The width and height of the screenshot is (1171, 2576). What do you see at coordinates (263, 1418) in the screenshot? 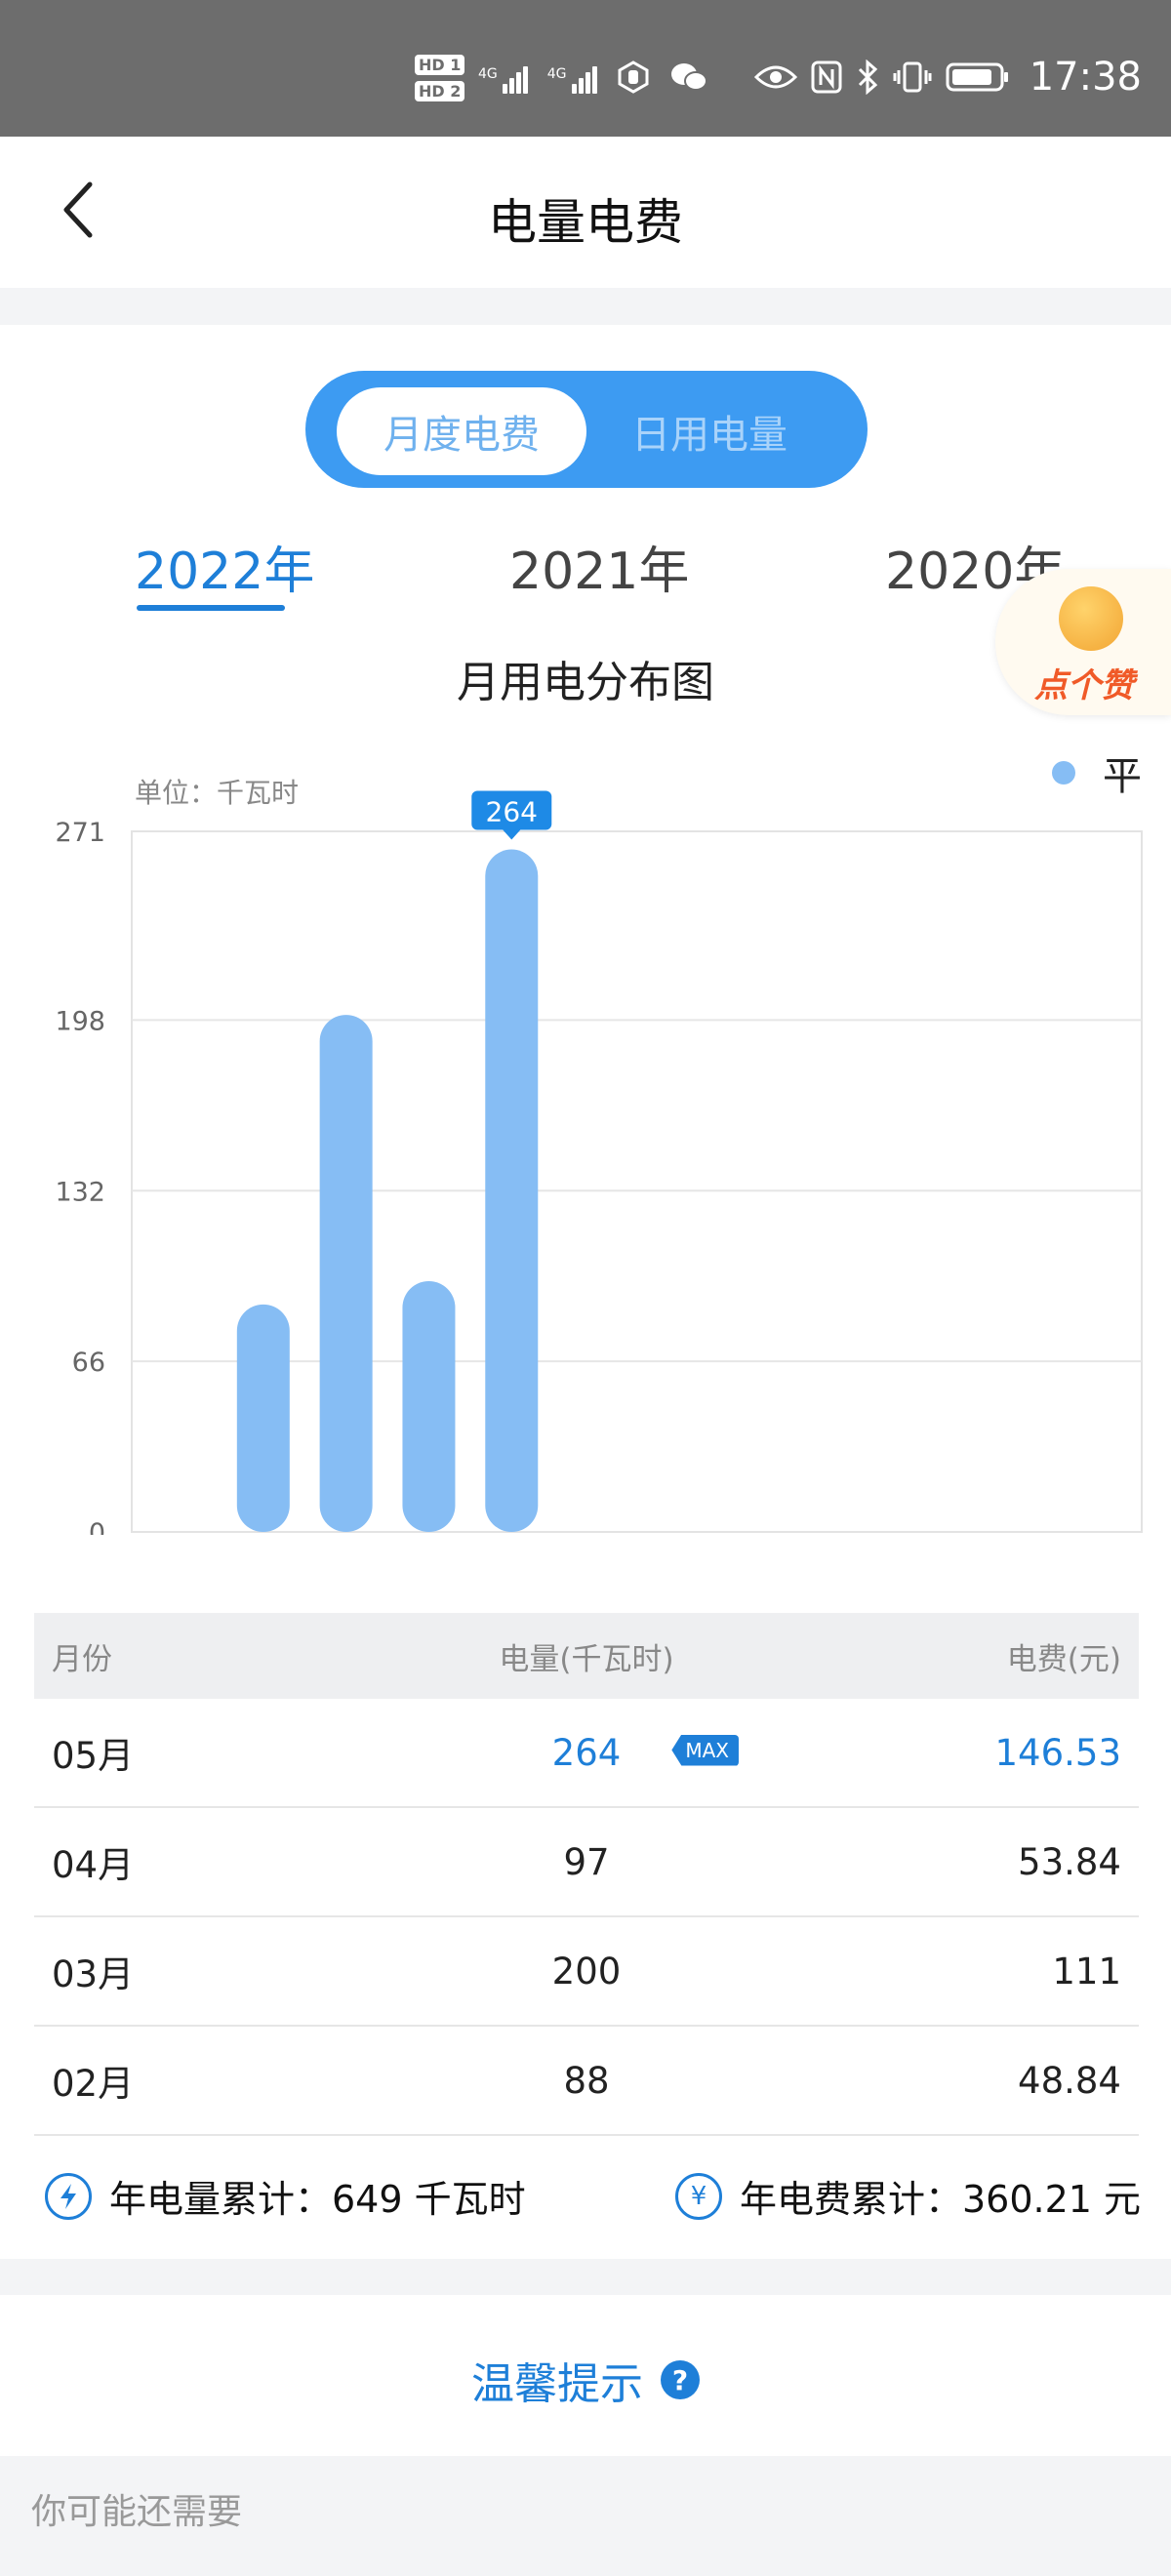
I see `bar-2月` at bounding box center [263, 1418].